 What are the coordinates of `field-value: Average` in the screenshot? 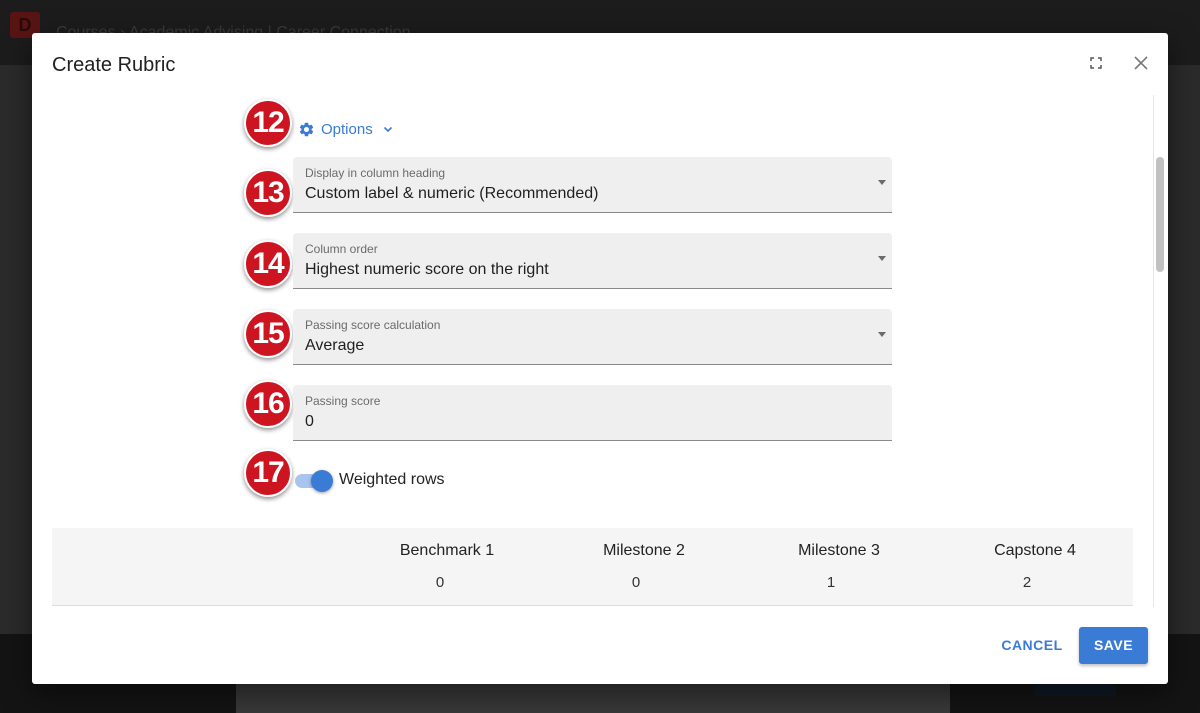 It's located at (335, 345).